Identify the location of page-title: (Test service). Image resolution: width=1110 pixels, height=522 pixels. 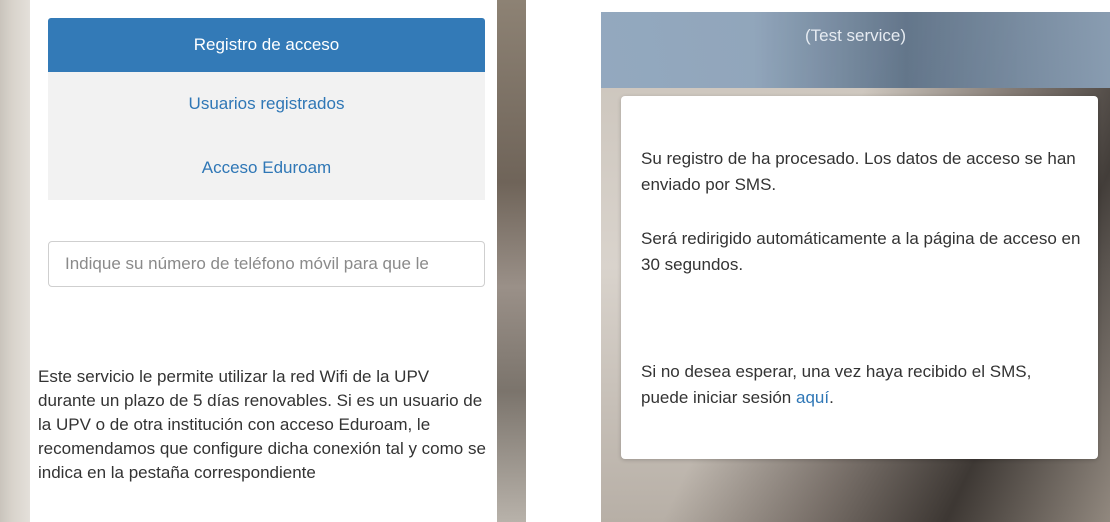
(855, 35).